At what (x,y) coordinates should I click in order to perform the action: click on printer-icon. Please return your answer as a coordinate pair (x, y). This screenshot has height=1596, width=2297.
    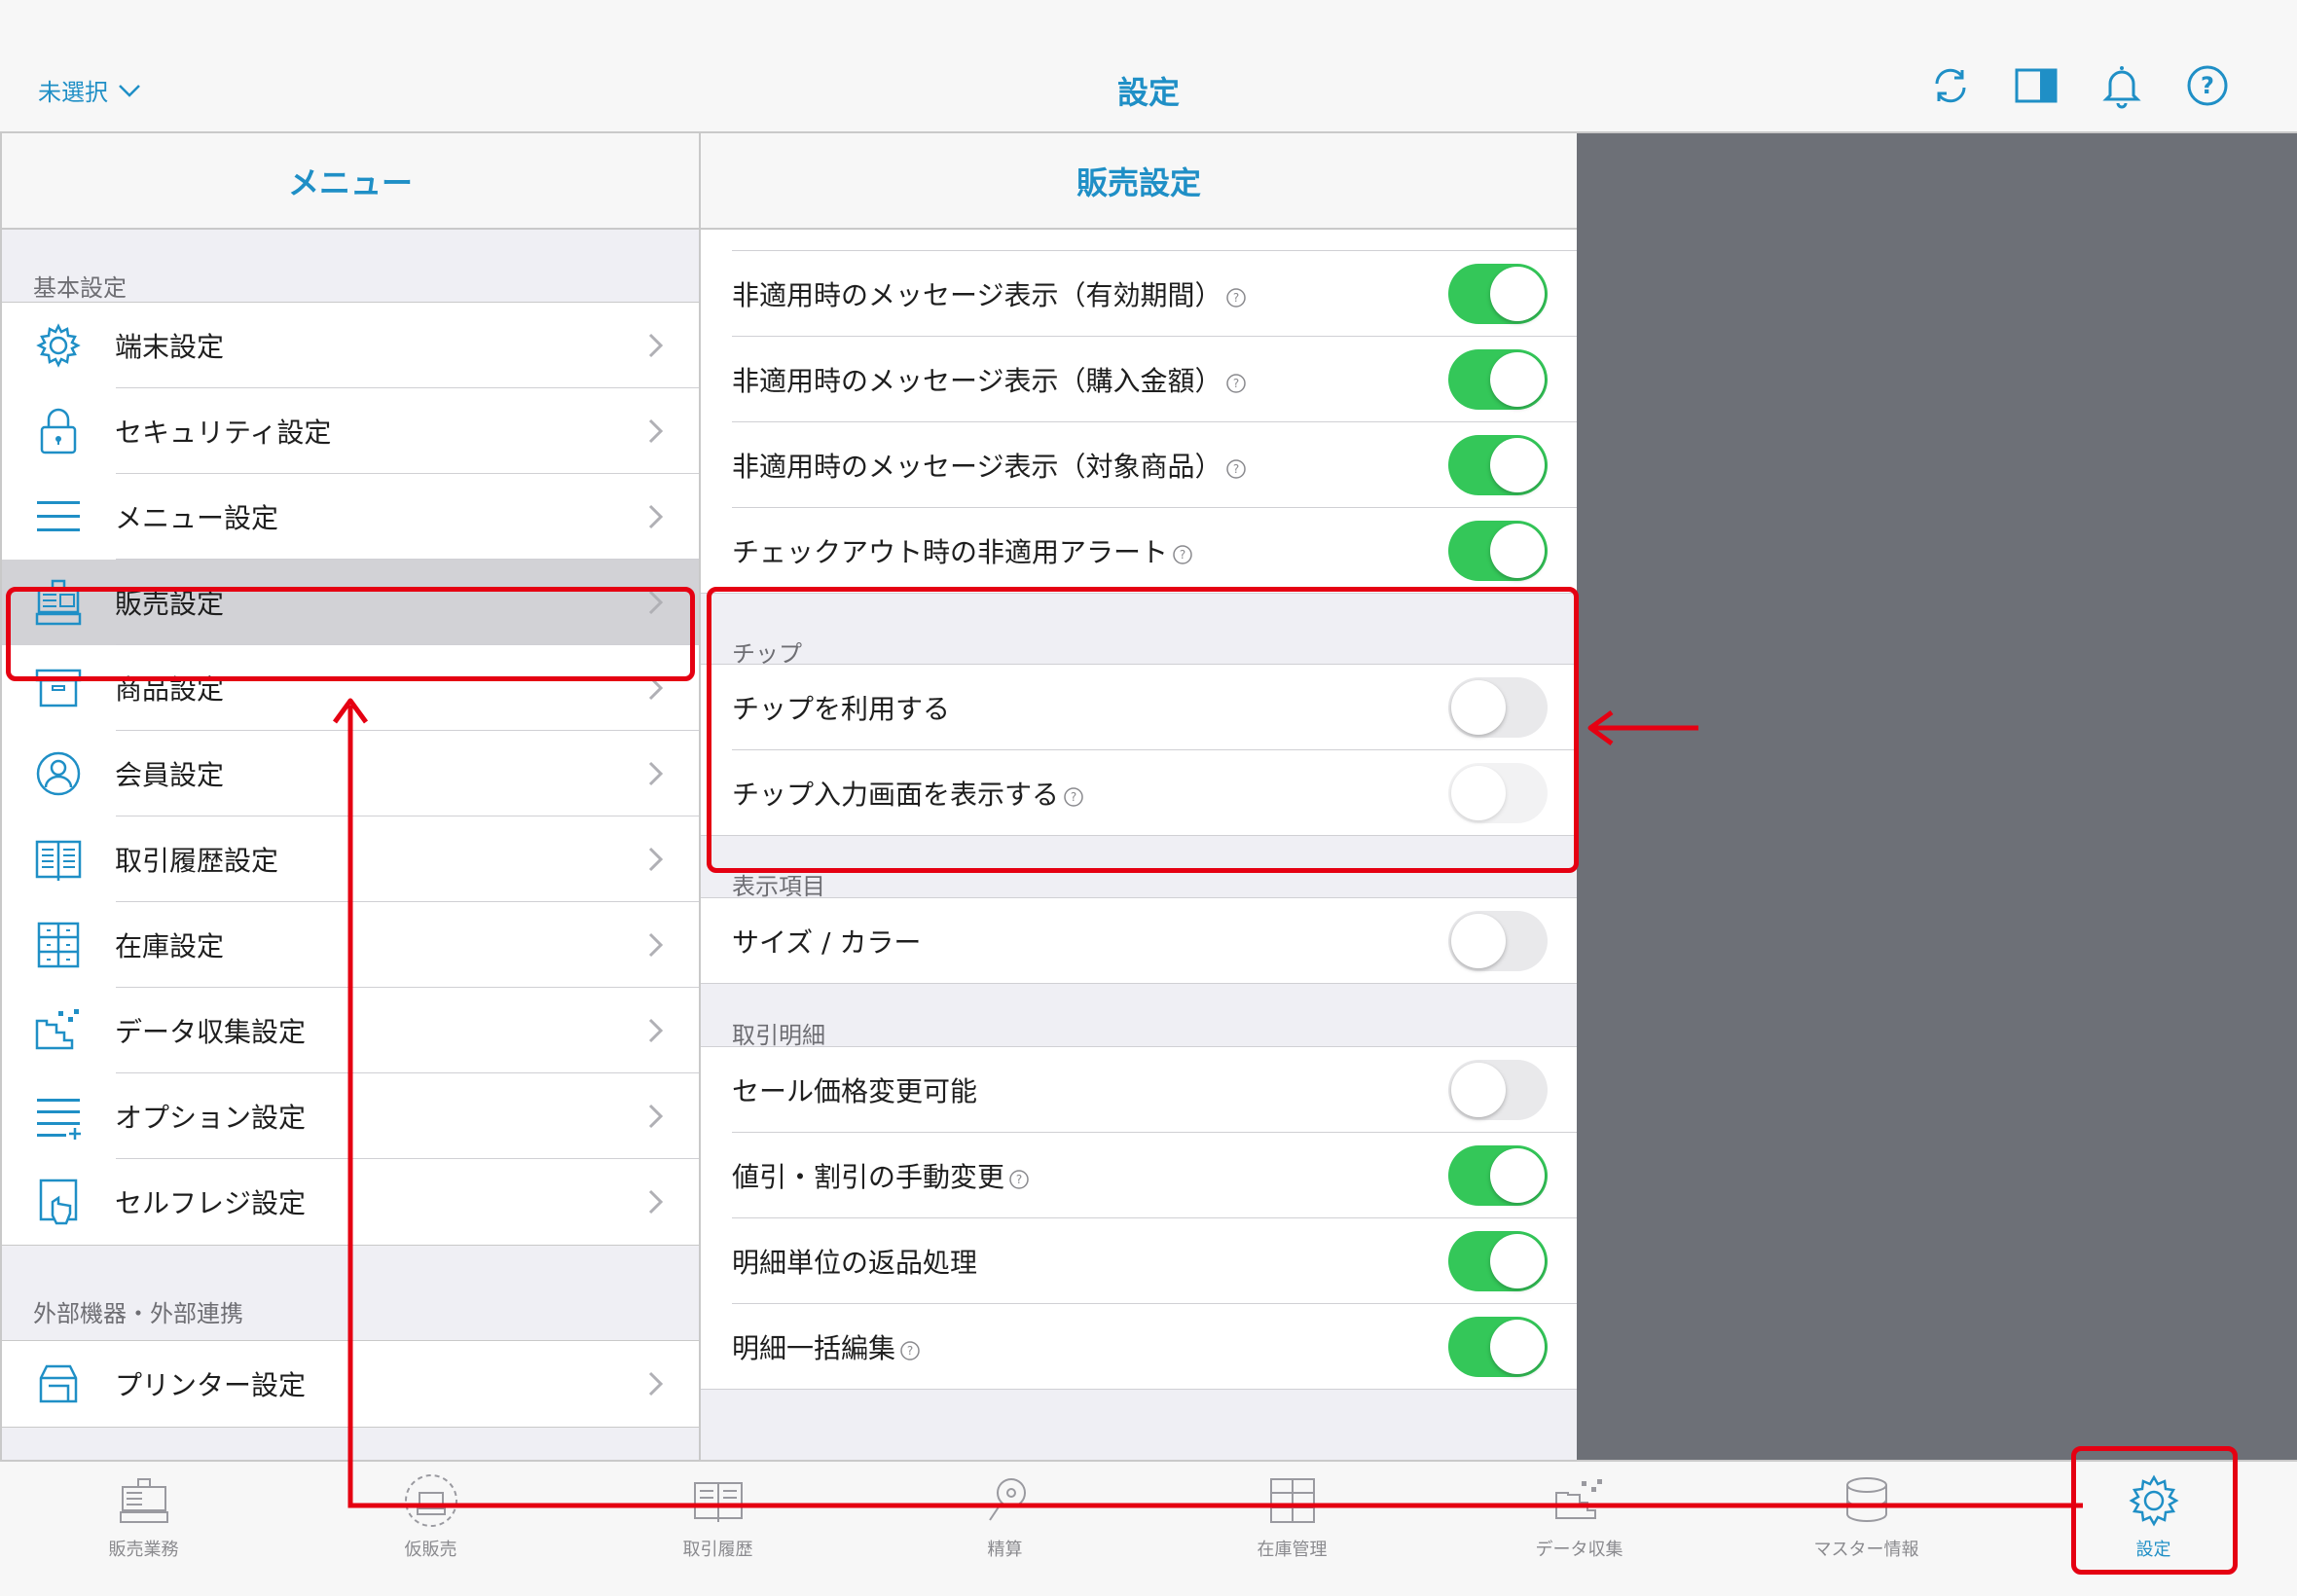
    Looking at the image, I should click on (58, 1383).